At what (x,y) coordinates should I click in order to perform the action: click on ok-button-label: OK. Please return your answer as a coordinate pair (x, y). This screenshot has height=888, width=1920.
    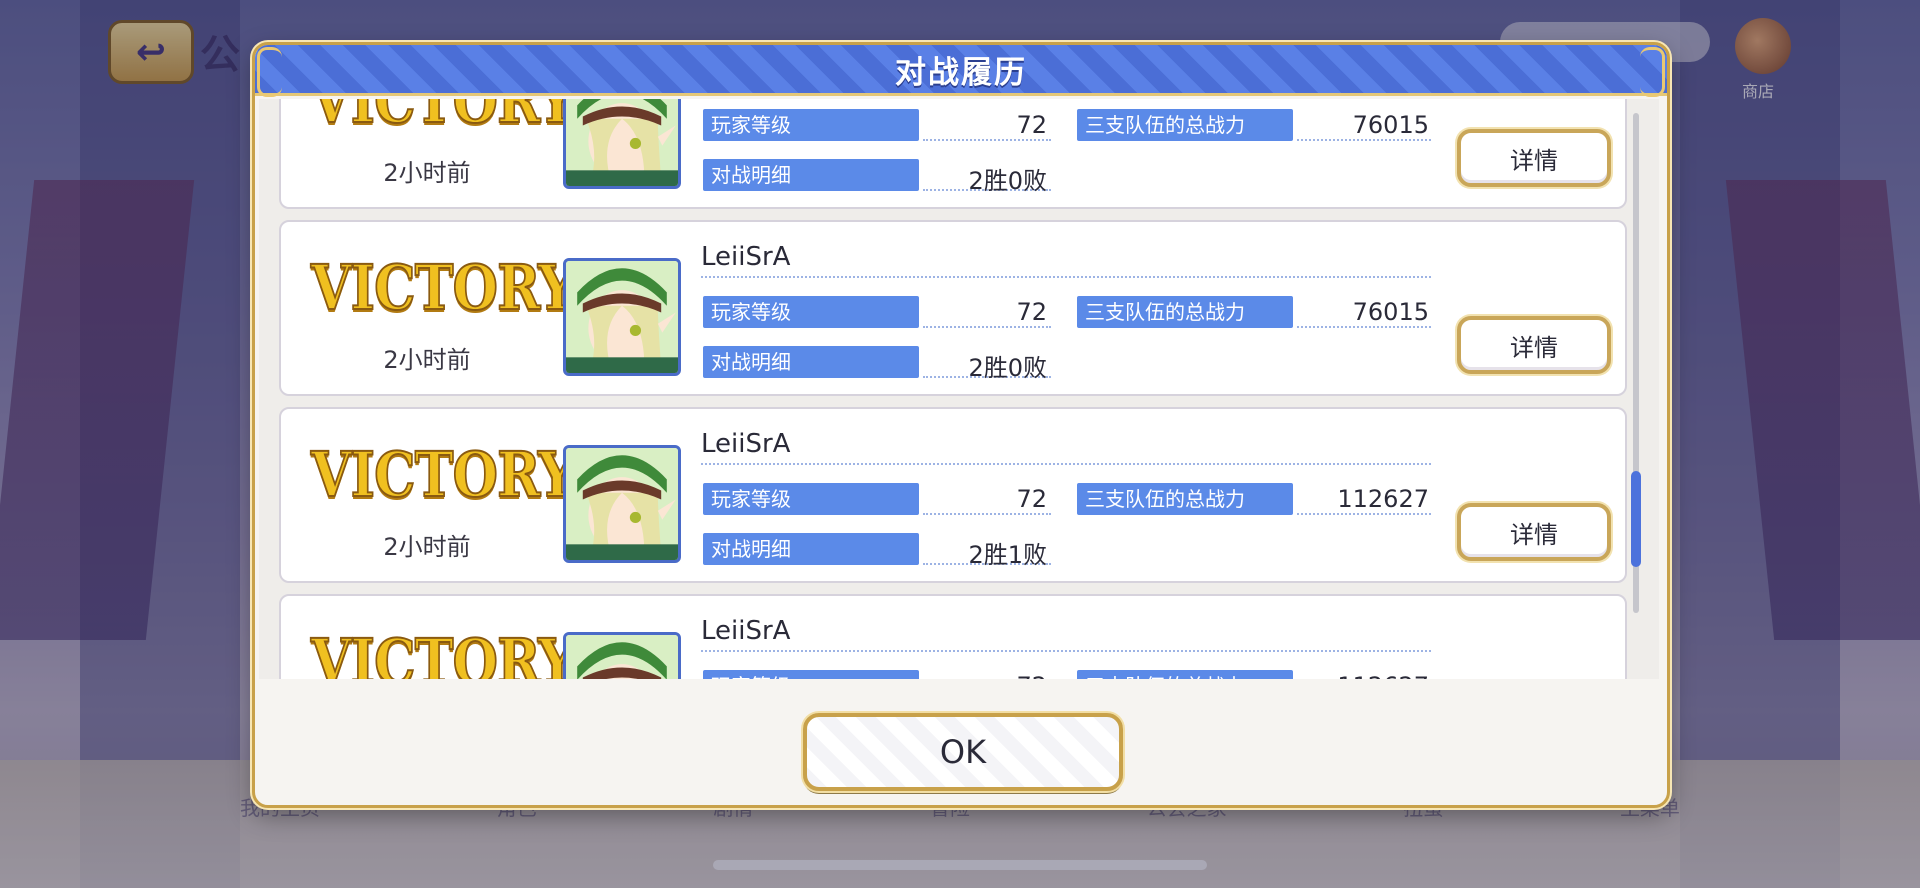
    Looking at the image, I should click on (963, 752).